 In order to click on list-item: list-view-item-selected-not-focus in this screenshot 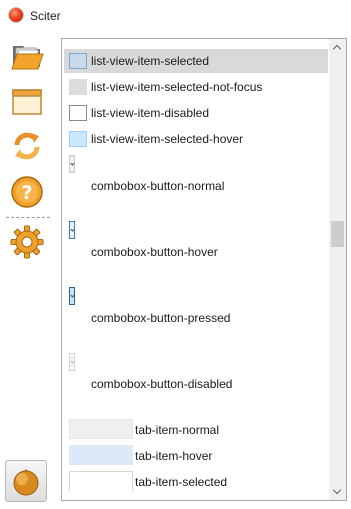, I will do `click(196, 87)`.